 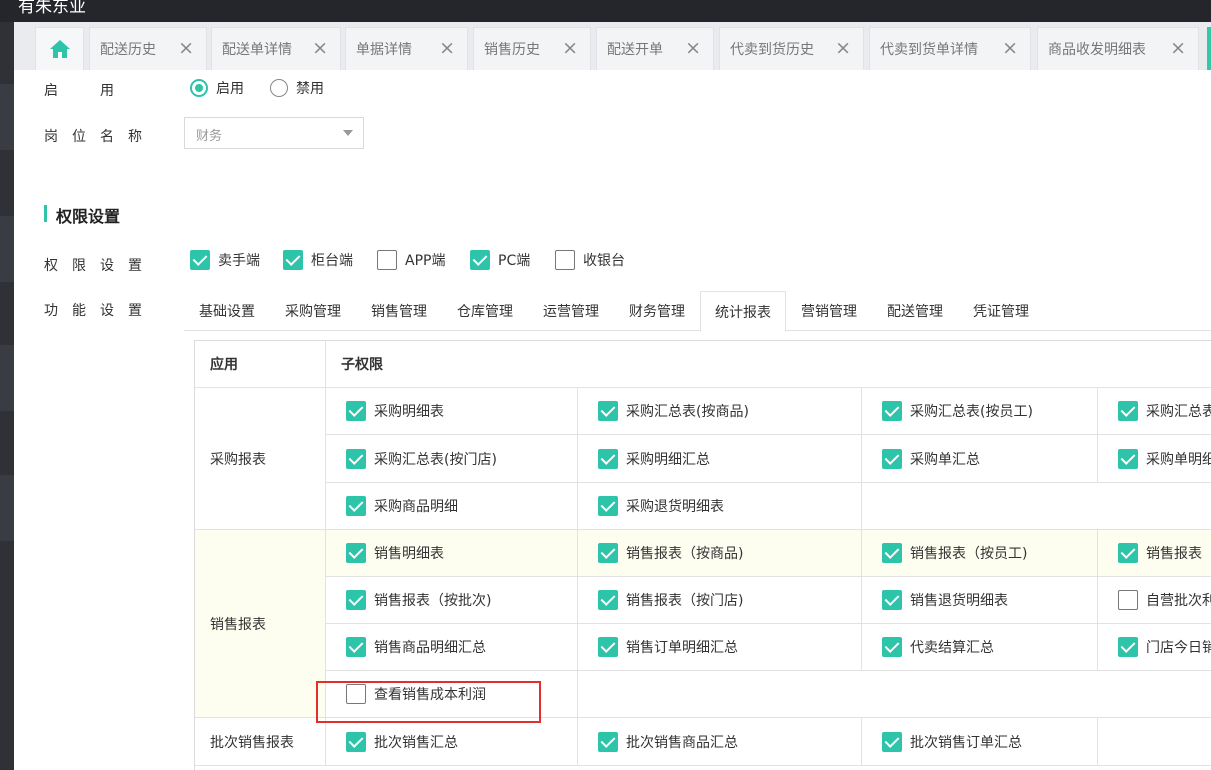 I want to click on perm-item: 批次销售订单汇总, so click(x=980, y=742).